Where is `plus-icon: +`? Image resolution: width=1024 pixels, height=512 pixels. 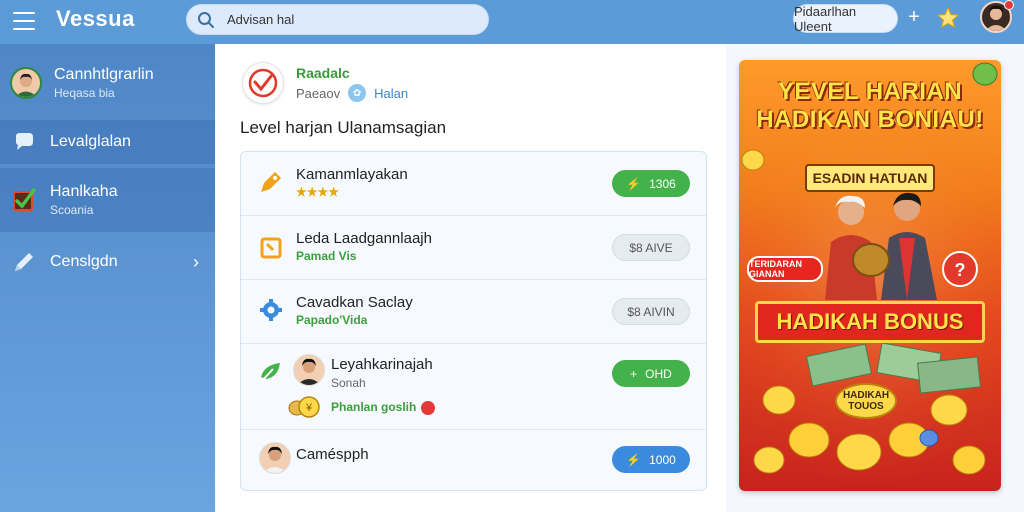
plus-icon: + is located at coordinates (634, 373).